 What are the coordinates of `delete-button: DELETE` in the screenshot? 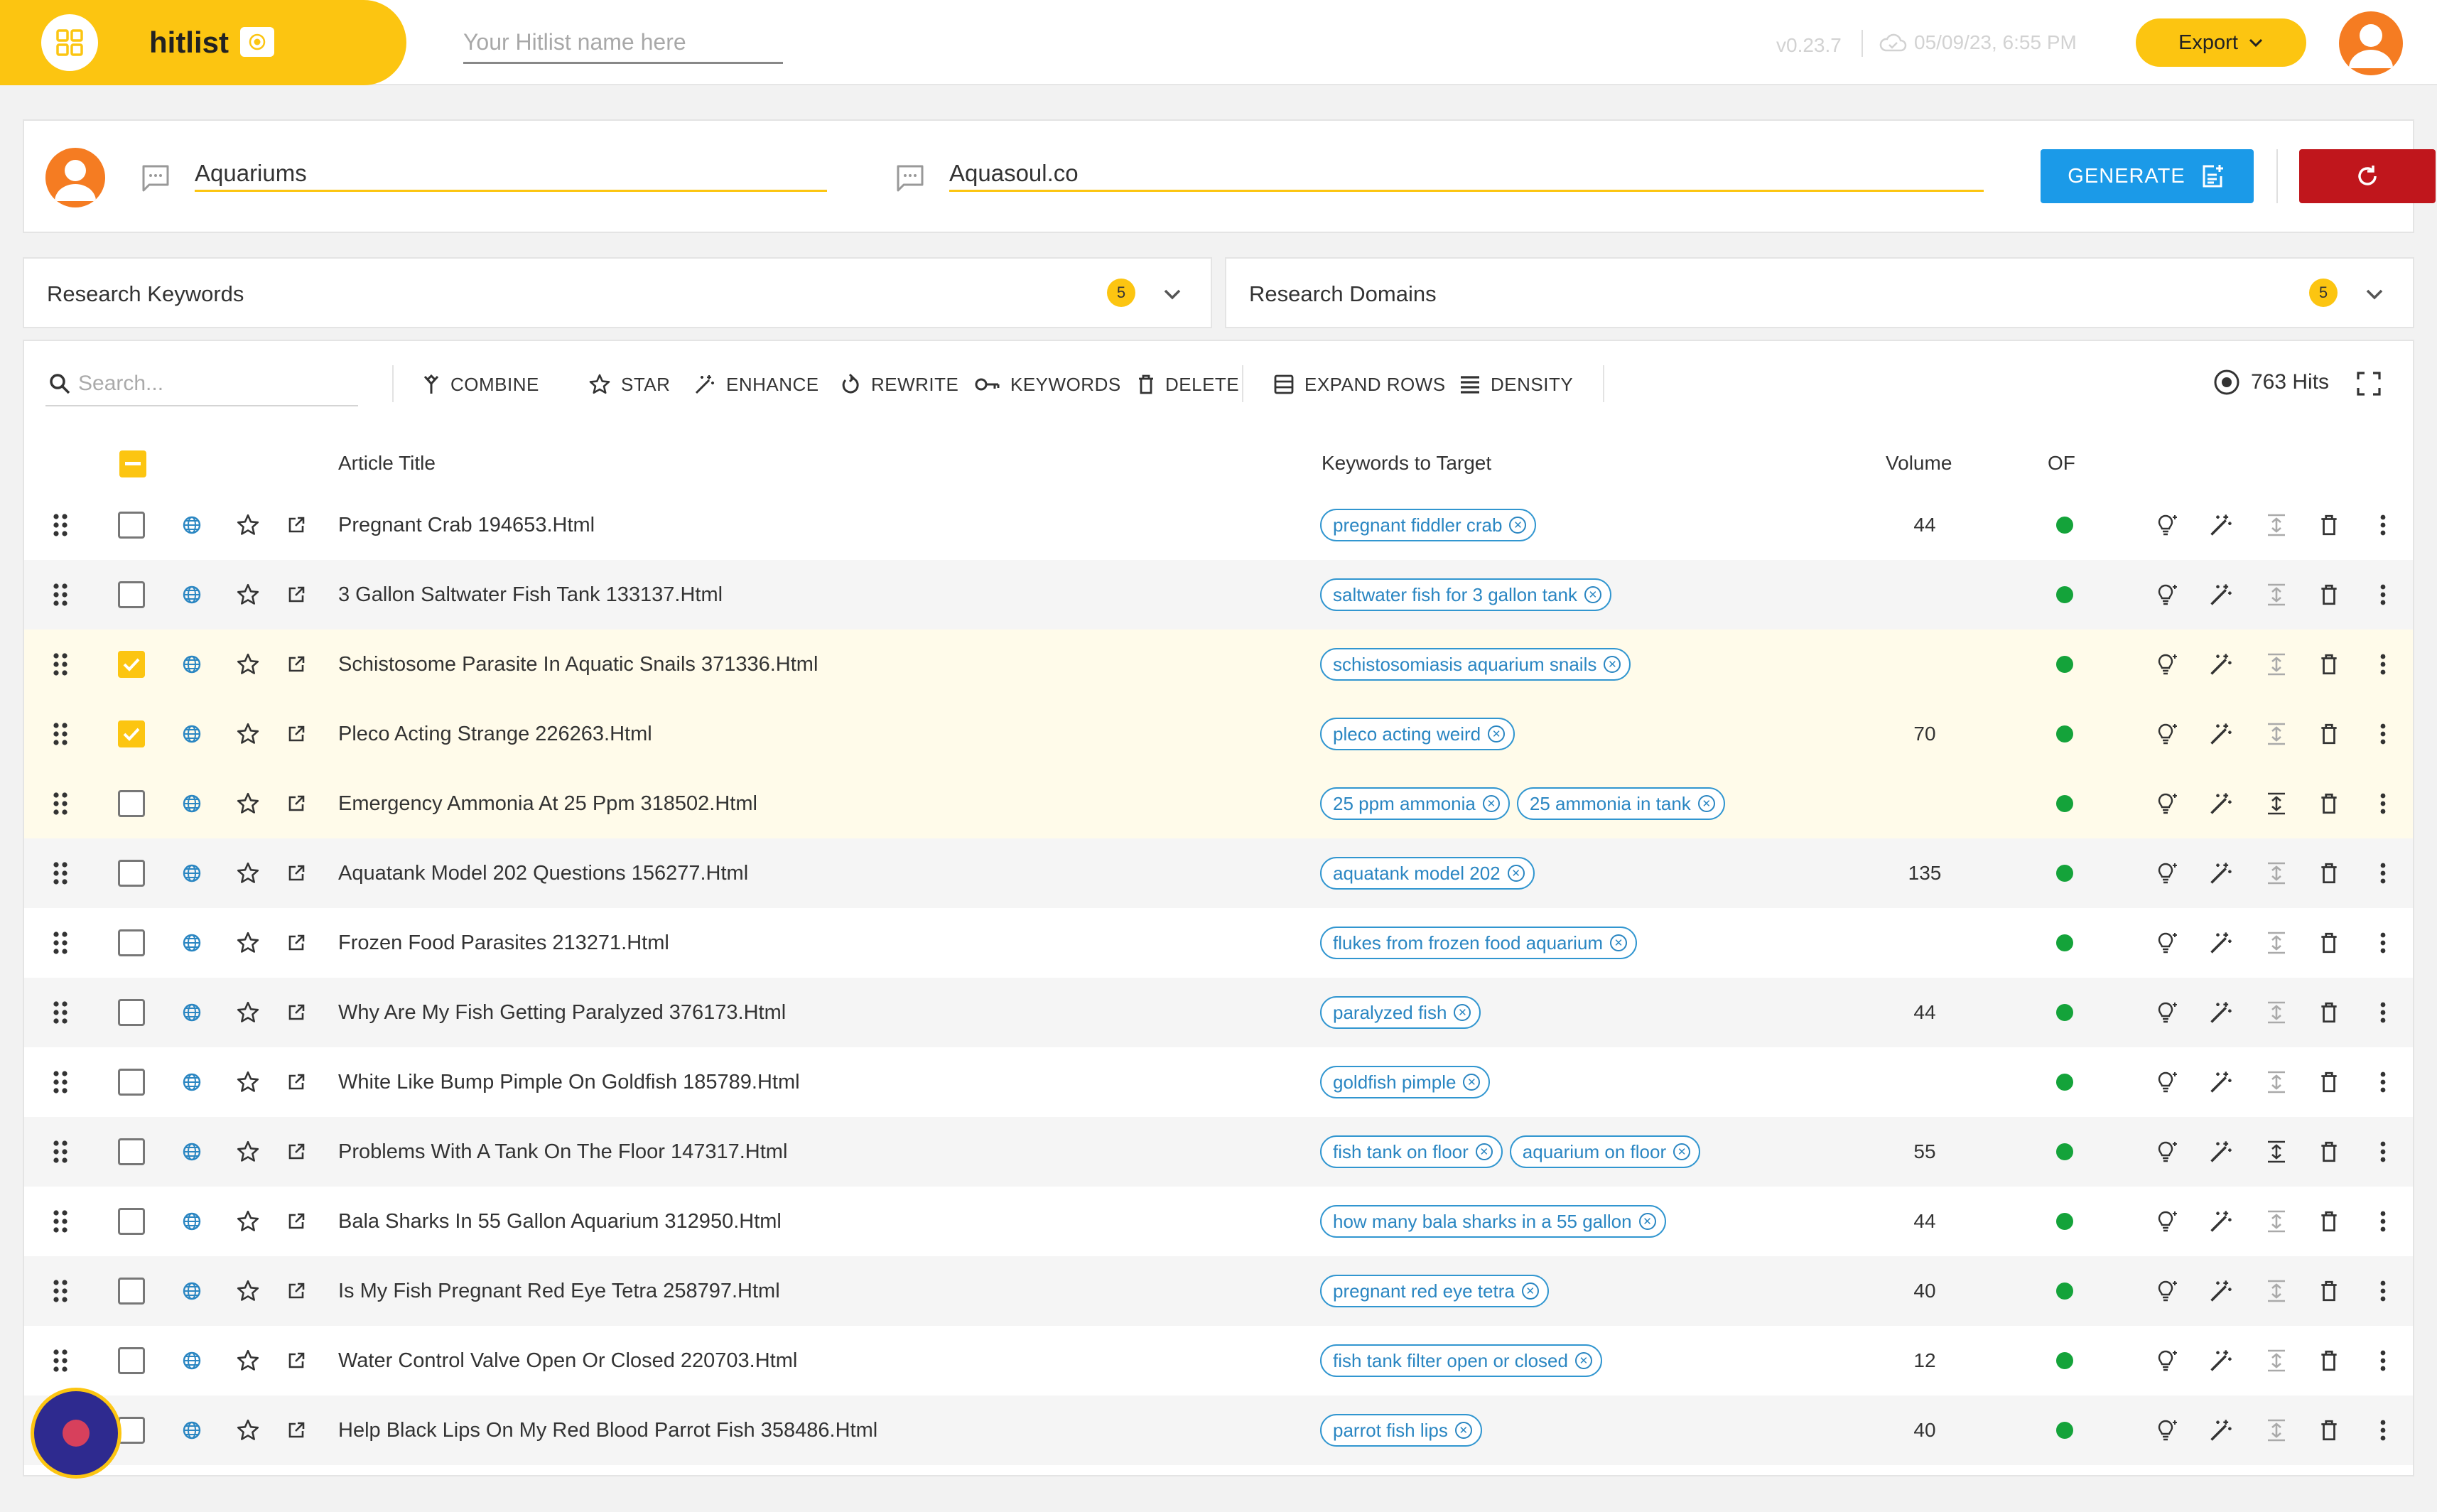 It's located at (1188, 384).